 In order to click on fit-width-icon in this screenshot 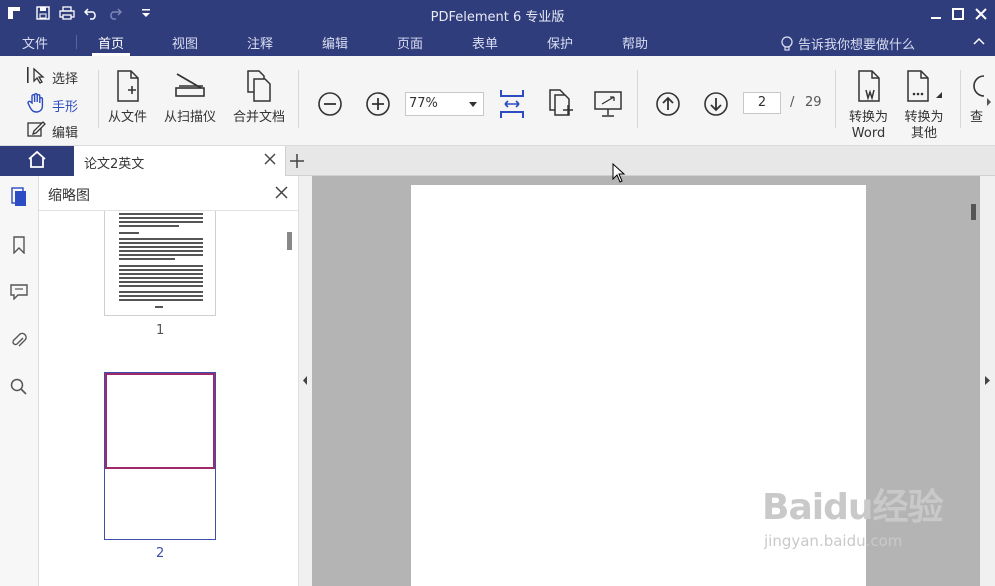, I will do `click(512, 104)`.